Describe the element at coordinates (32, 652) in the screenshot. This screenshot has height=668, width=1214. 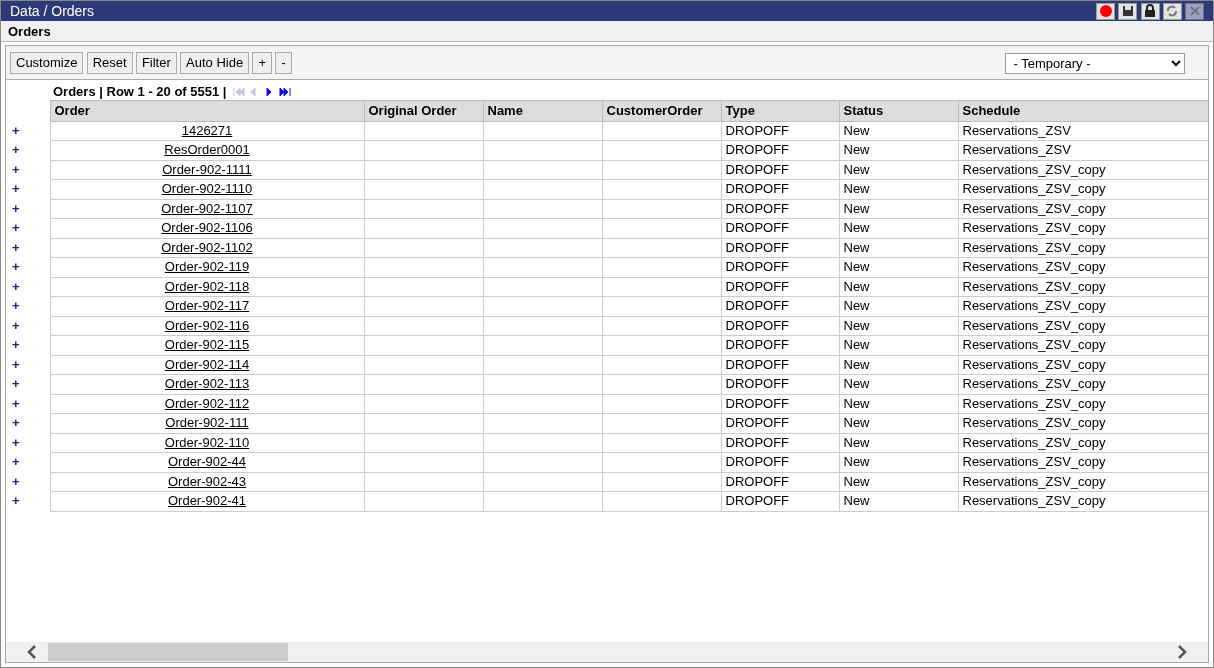
I see `scroll-left-icon` at that location.